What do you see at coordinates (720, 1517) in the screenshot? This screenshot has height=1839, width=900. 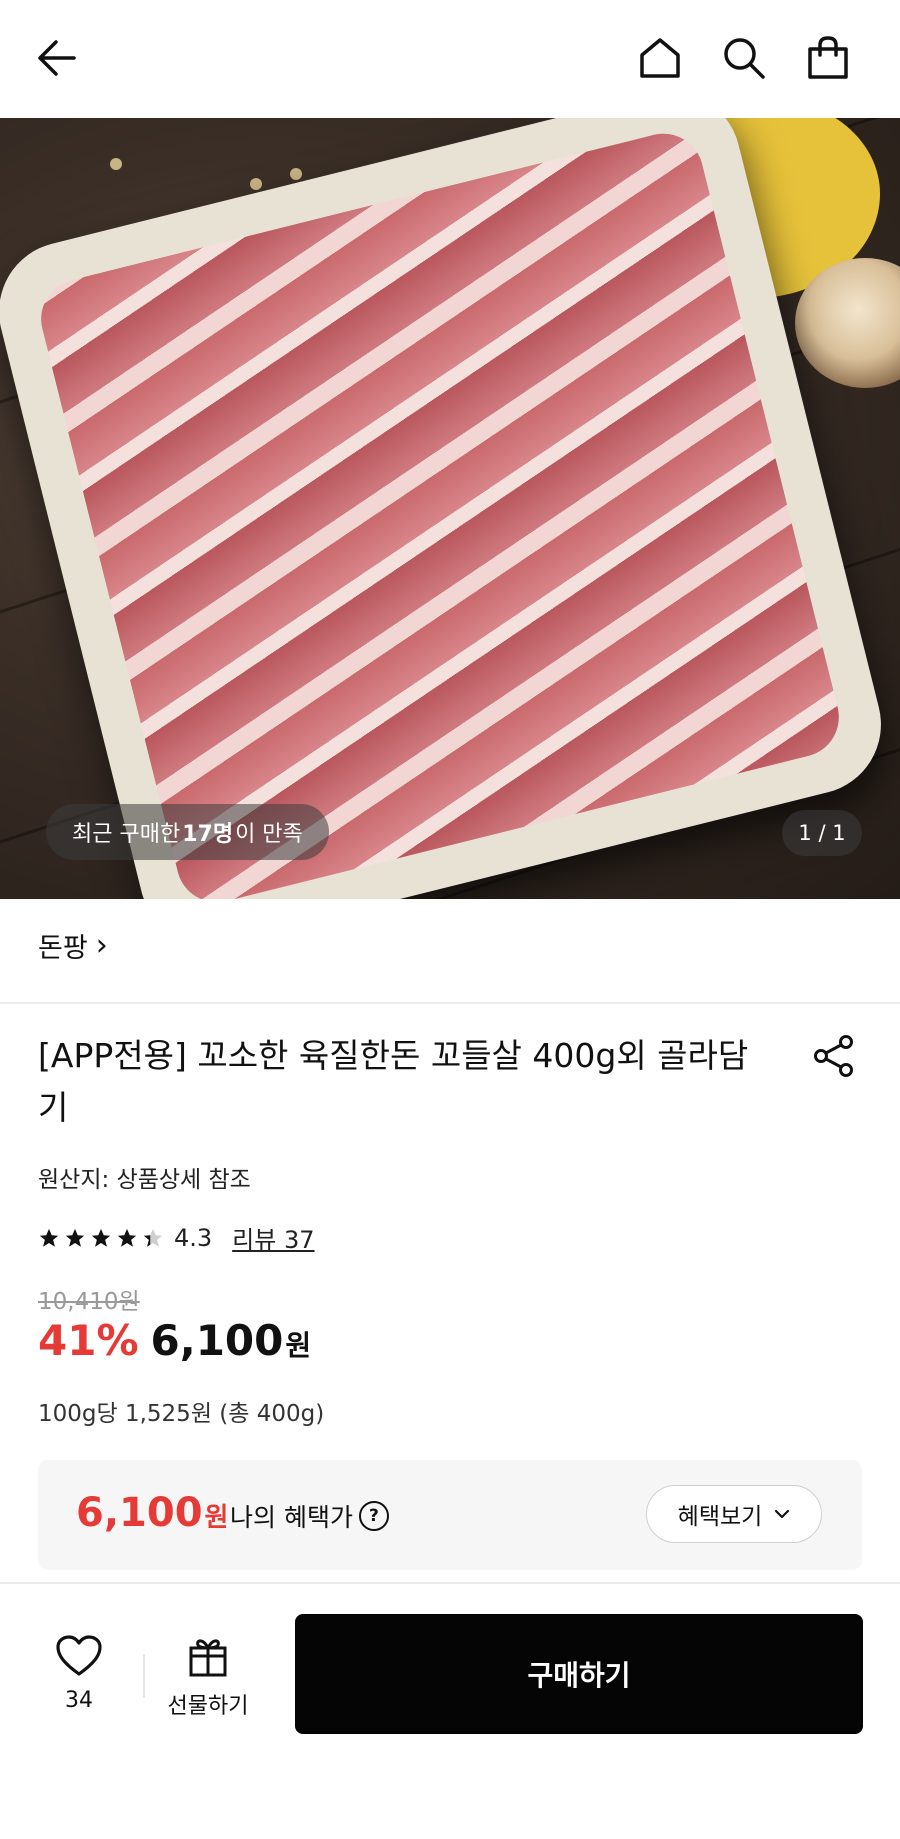 I see `view-benefits-label: 혜택보기` at bounding box center [720, 1517].